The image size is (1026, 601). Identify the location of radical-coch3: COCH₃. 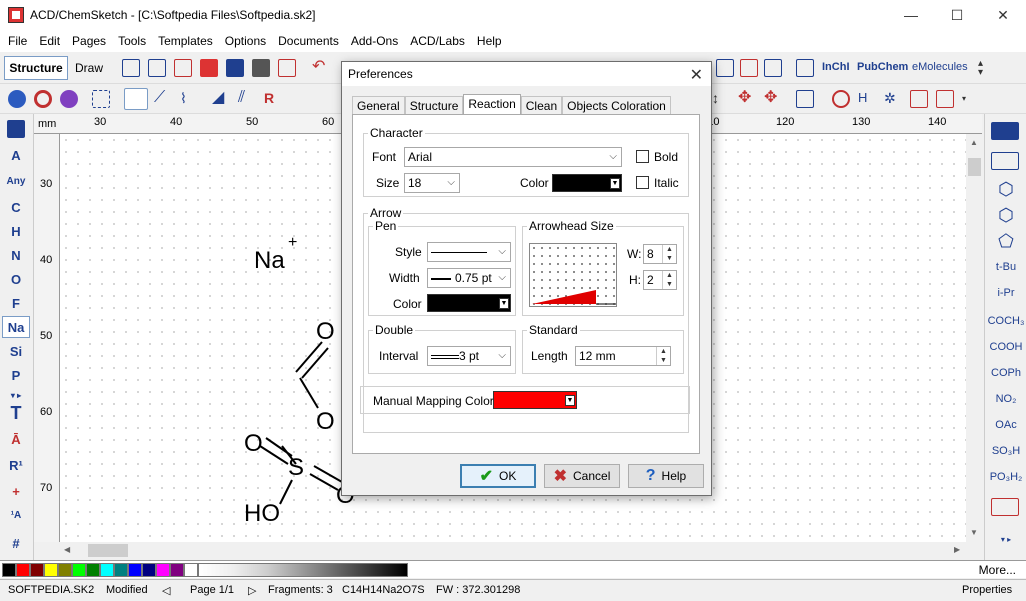
(1005, 321).